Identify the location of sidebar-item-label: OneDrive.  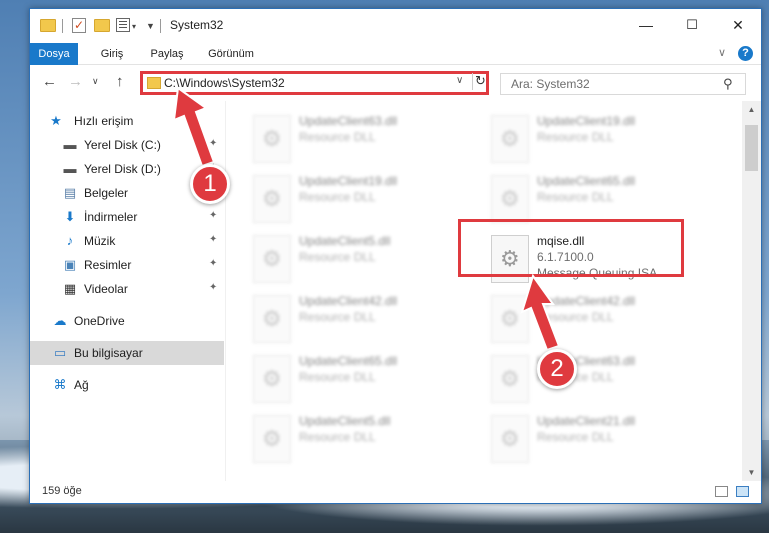
(99, 321).